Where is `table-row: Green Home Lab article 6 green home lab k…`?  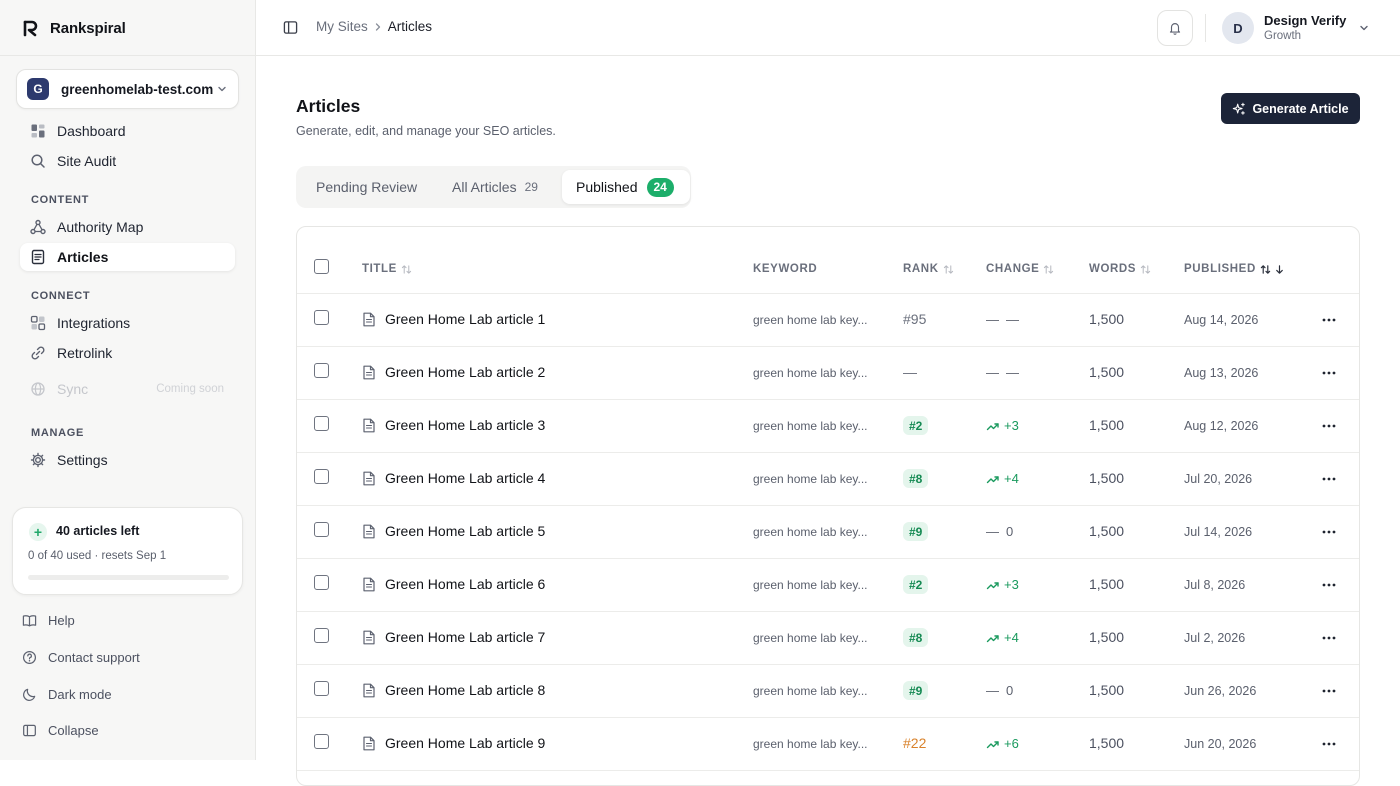
table-row: Green Home Lab article 6 green home lab k… is located at coordinates (828, 585).